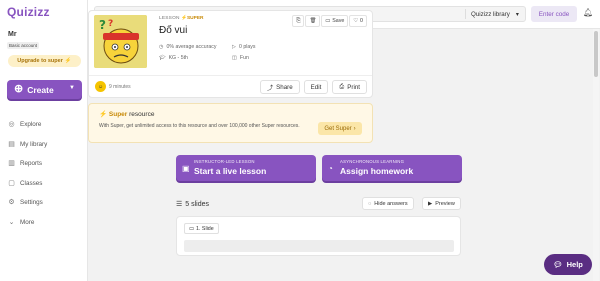 This screenshot has width=600, height=281. Describe the element at coordinates (11, 125) in the screenshot. I see `compass-icon: ◎` at that location.